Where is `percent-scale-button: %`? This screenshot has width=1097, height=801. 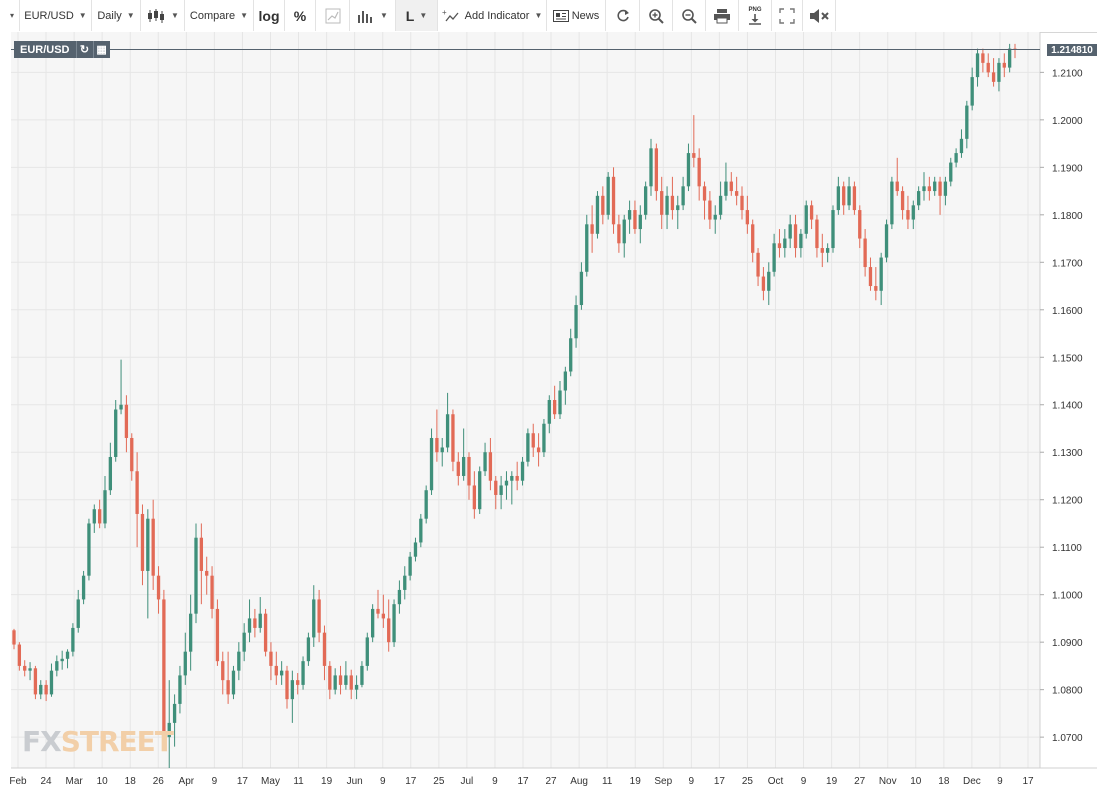
percent-scale-button: % is located at coordinates (300, 15).